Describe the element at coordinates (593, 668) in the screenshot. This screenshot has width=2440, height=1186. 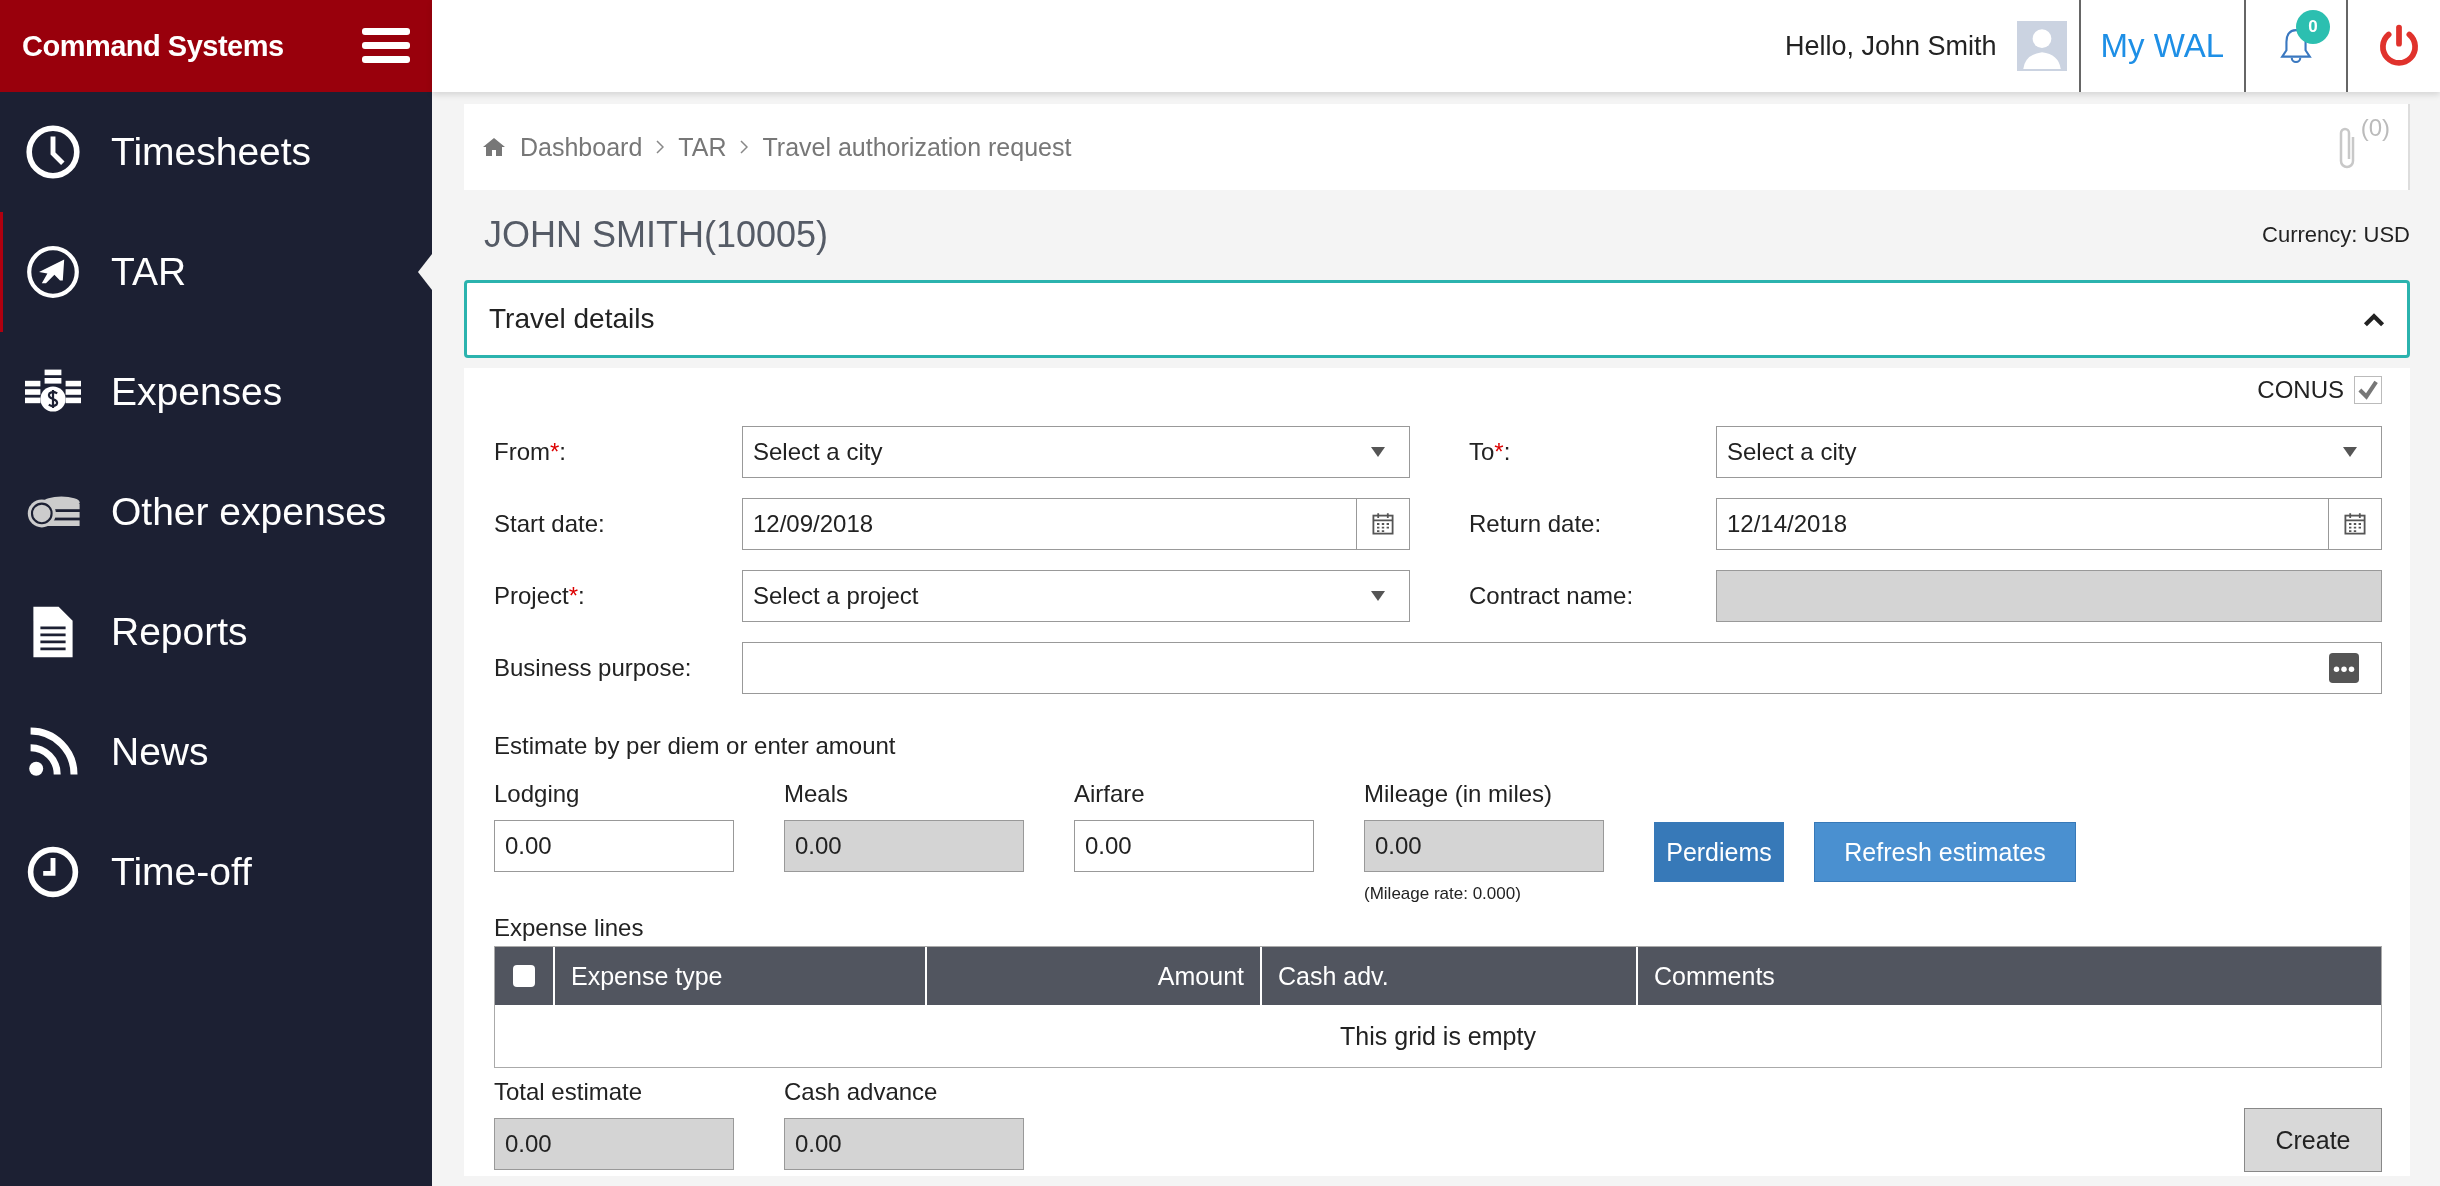
I see `field-label: Business purpose:` at that location.